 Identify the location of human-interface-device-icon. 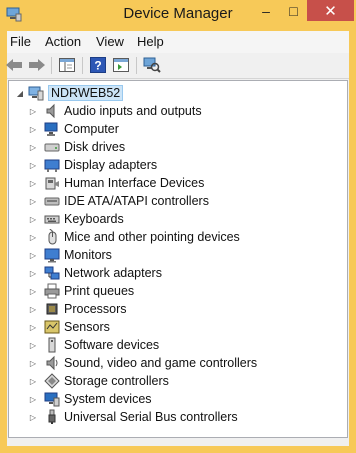
(52, 183).